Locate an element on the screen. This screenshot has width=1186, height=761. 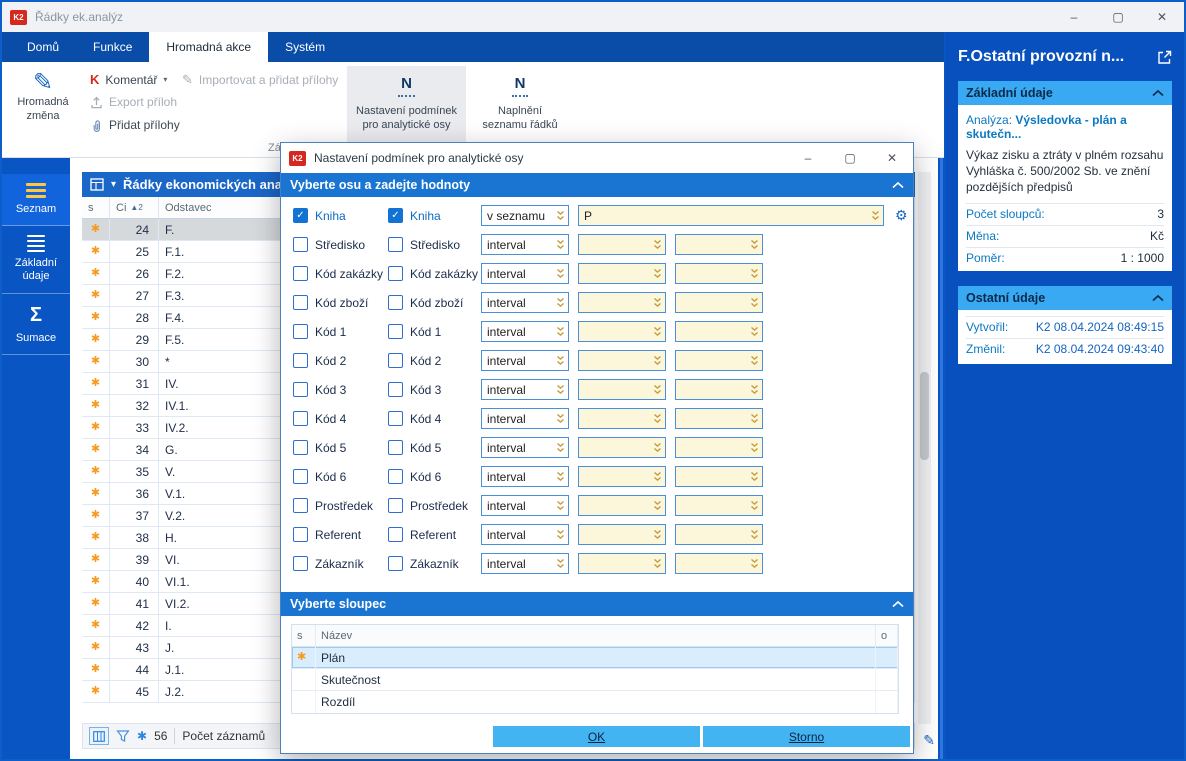
operator-combo: v seznamu is located at coordinates (525, 215).